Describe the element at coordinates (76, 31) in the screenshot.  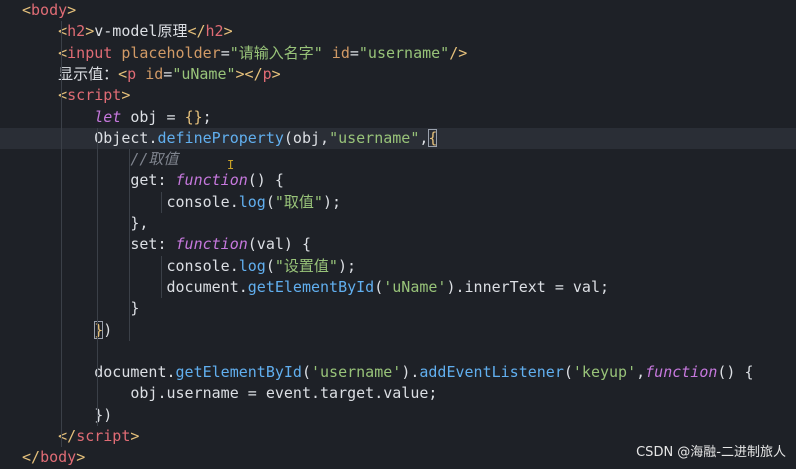
I see `code-token: h2` at that location.